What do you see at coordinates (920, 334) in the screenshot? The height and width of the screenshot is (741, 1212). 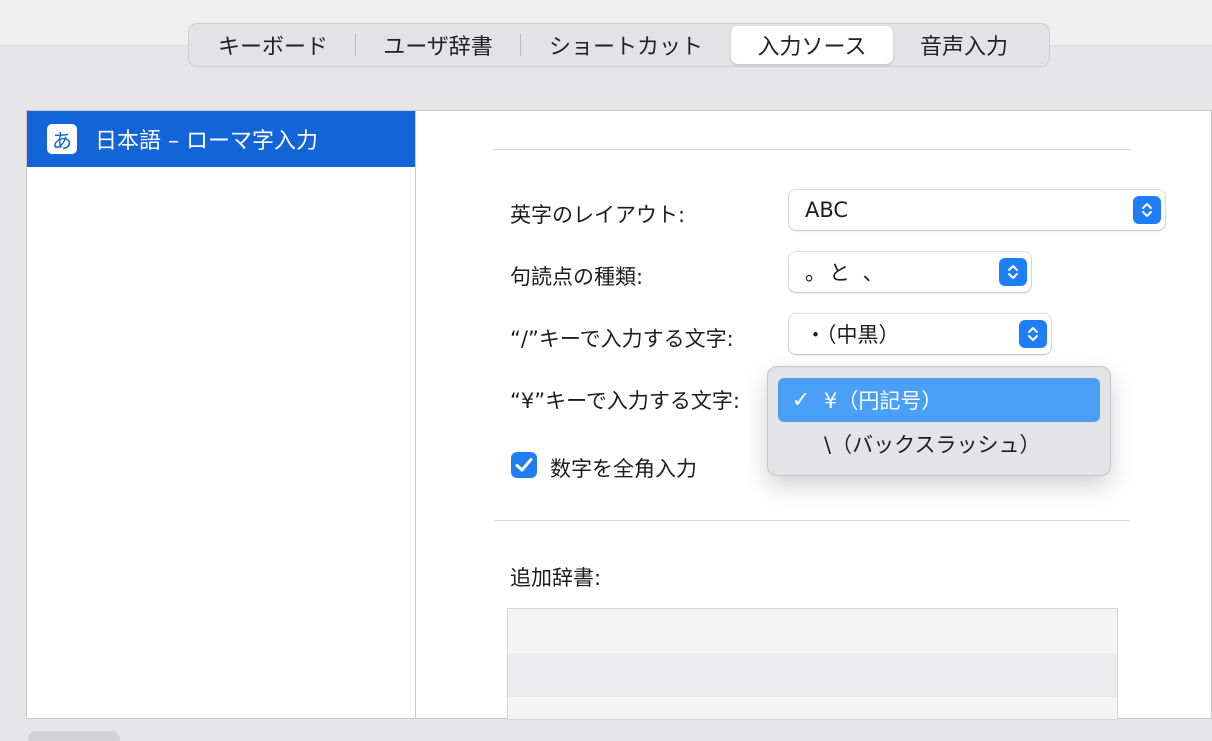 I see `slash-key-popup: ・（中黒）` at bounding box center [920, 334].